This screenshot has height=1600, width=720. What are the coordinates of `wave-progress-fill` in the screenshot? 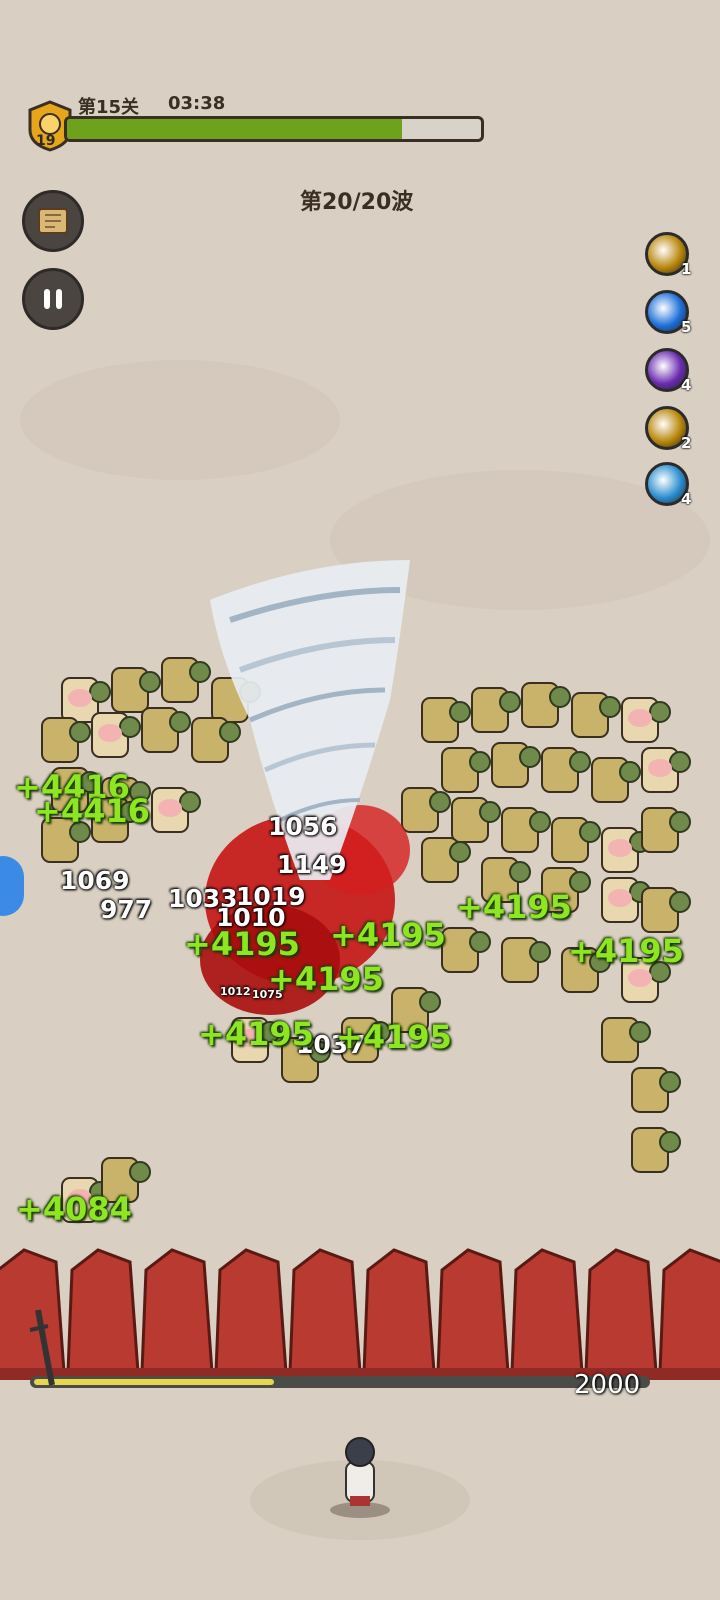 It's located at (235, 129).